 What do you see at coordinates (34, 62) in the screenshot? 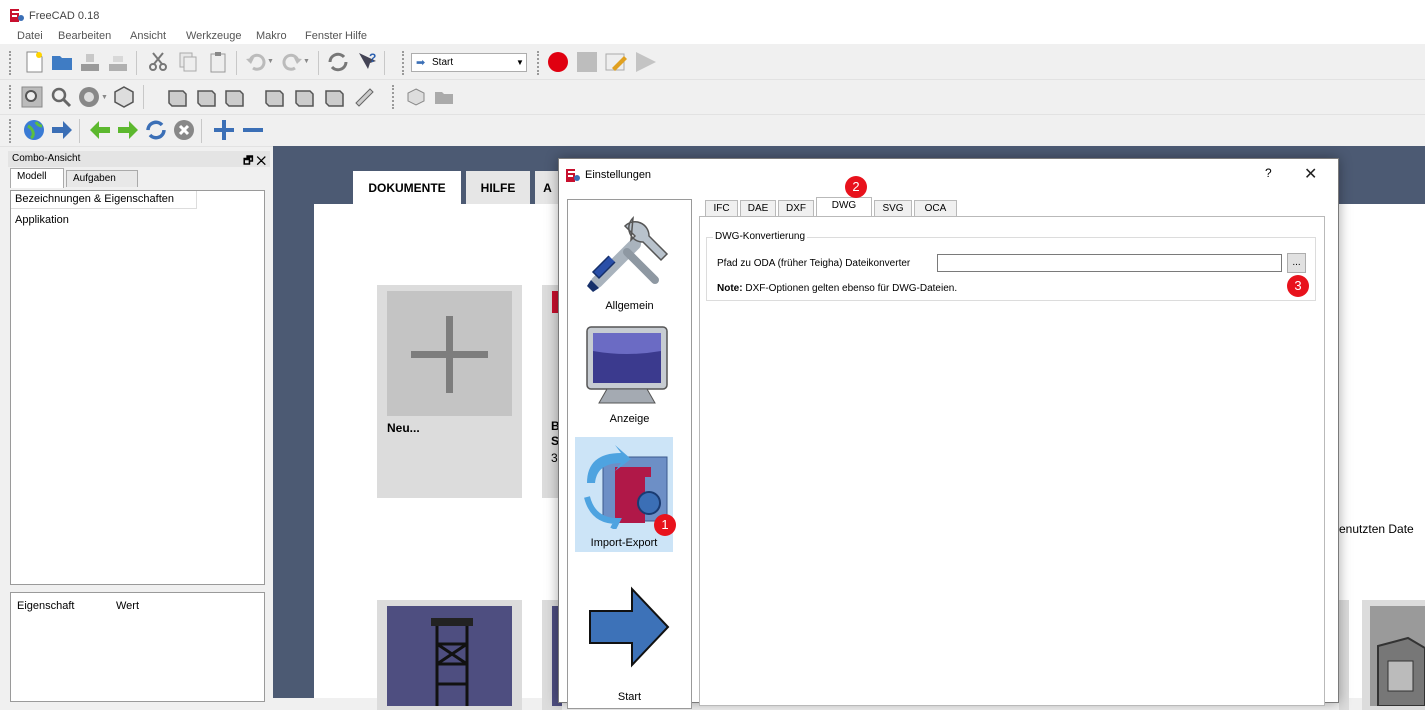
I see `new-document-icon` at bounding box center [34, 62].